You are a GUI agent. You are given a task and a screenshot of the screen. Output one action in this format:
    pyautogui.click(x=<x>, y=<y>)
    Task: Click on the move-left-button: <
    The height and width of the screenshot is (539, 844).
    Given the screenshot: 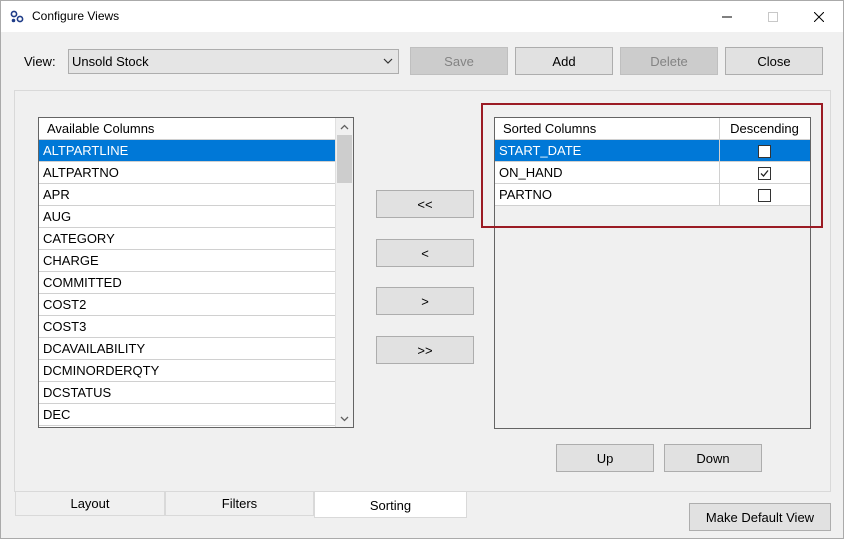 What is the action you would take?
    pyautogui.click(x=425, y=253)
    